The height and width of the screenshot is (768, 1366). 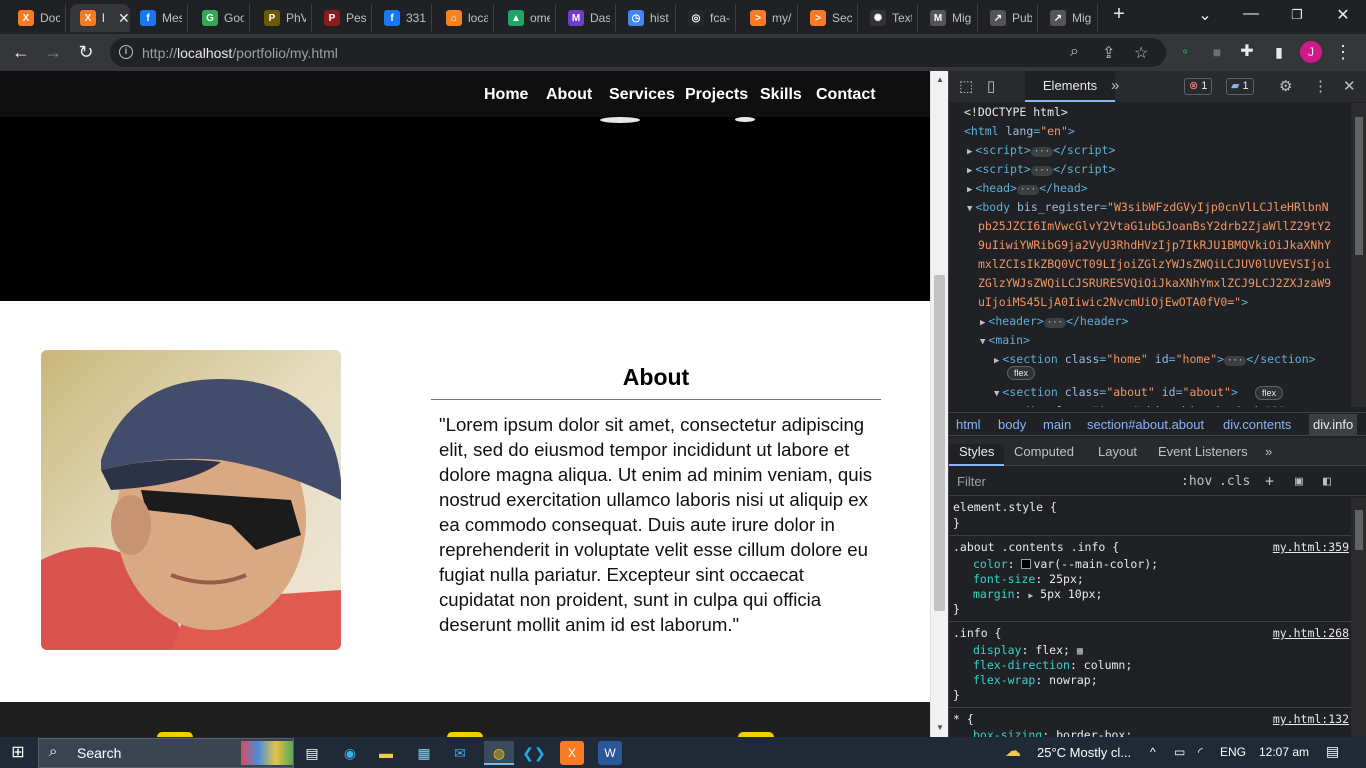 What do you see at coordinates (1012, 425) in the screenshot?
I see `breadcrumb-body: body` at bounding box center [1012, 425].